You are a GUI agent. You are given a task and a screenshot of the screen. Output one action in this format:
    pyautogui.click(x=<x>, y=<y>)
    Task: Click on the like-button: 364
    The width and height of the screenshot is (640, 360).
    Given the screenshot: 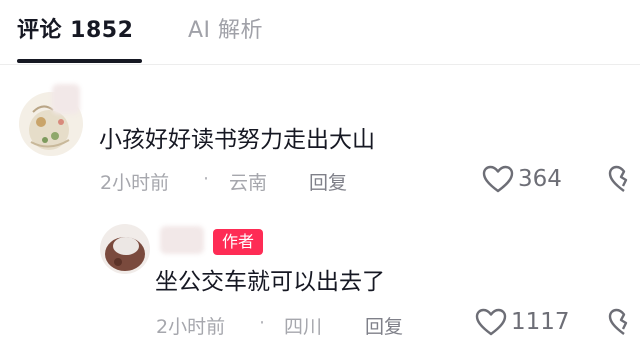 What is the action you would take?
    pyautogui.click(x=522, y=179)
    